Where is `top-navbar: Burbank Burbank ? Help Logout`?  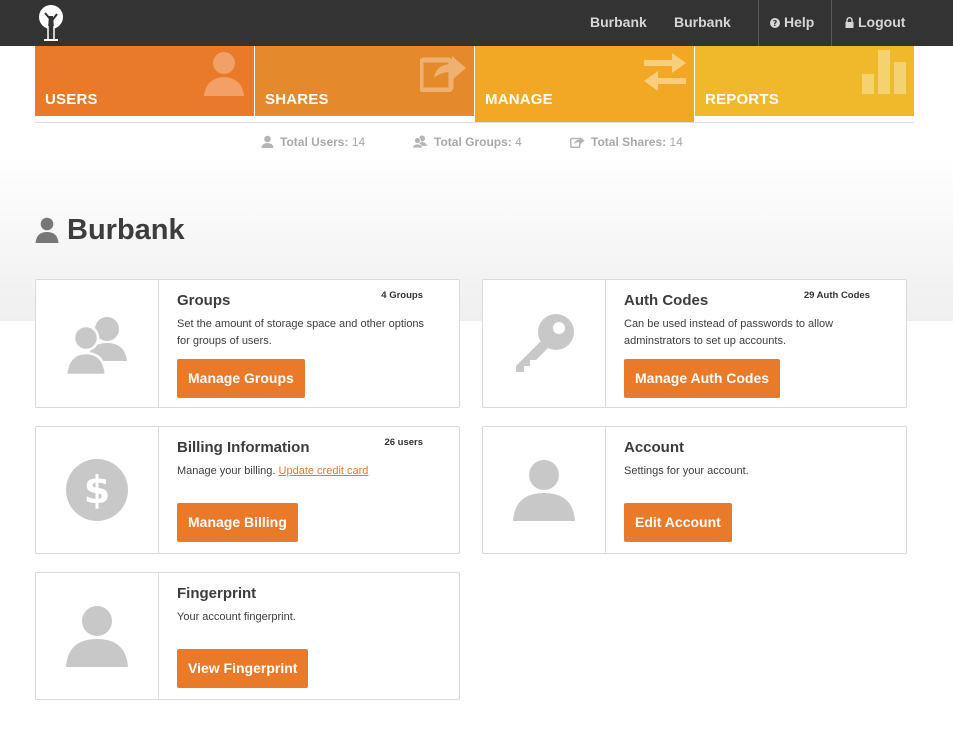
top-navbar: Burbank Burbank ? Help Logout is located at coordinates (476, 23).